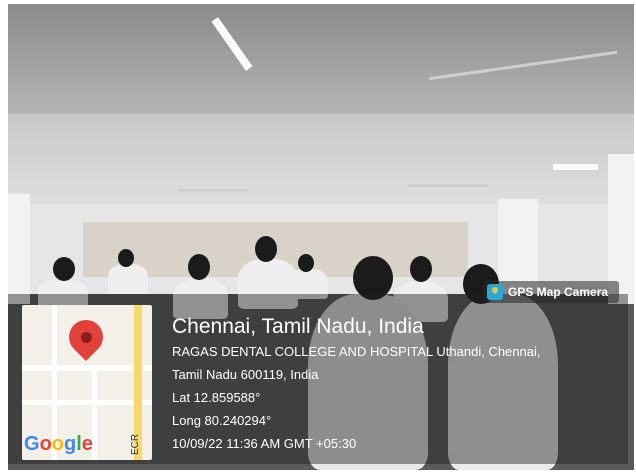 This screenshot has height=472, width=636. What do you see at coordinates (298, 326) in the screenshot?
I see `city-line: Chennai, Tamil Nadu, India` at bounding box center [298, 326].